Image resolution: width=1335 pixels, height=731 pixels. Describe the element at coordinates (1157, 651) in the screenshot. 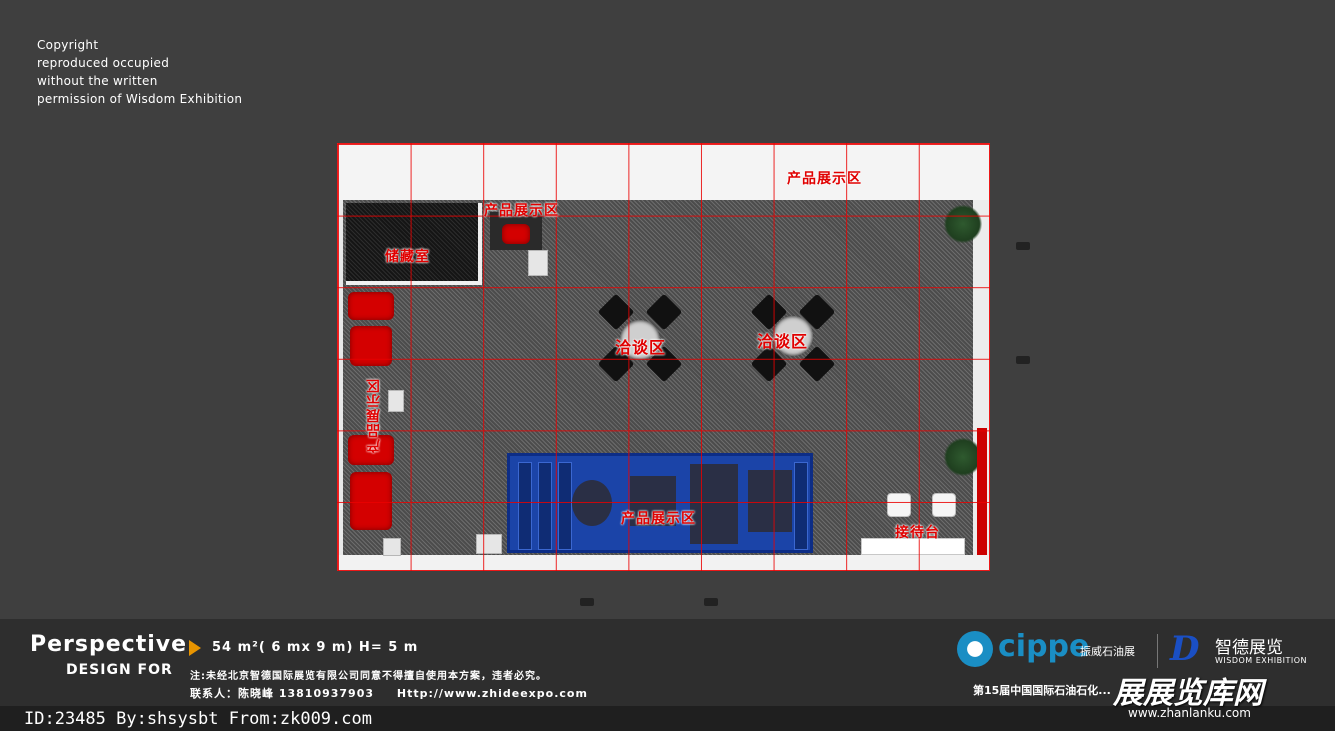

I see `logo-divider` at that location.